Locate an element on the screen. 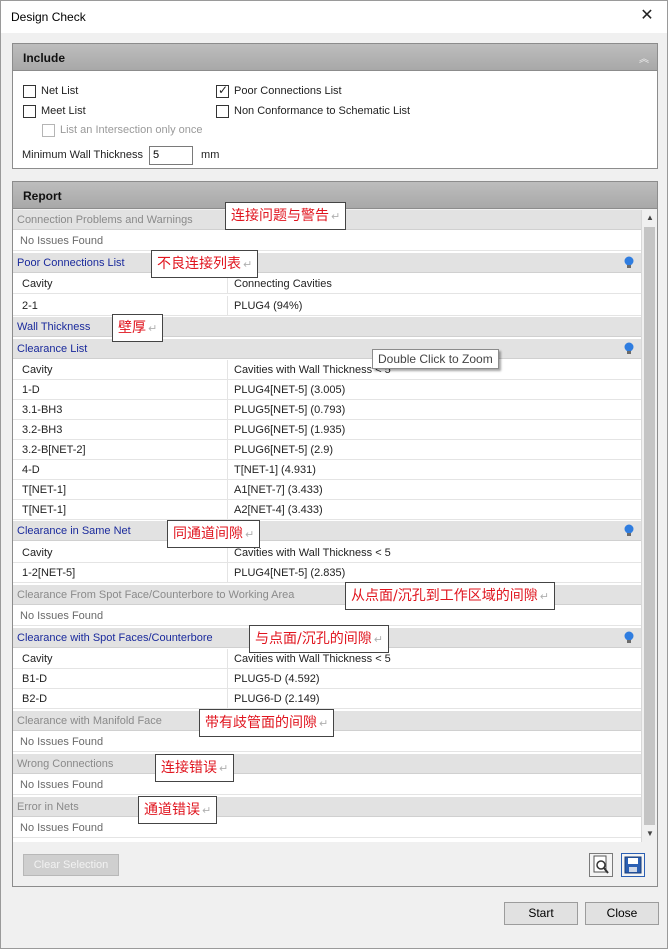 This screenshot has height=949, width=668. table-row: 4-D T[NET-1] (4.931) is located at coordinates (327, 470).